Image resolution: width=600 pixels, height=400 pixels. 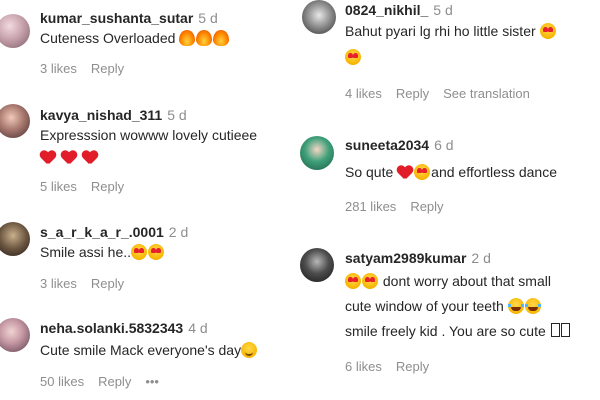 I want to click on comment-meta: 5 likes Reply, so click(x=89, y=186).